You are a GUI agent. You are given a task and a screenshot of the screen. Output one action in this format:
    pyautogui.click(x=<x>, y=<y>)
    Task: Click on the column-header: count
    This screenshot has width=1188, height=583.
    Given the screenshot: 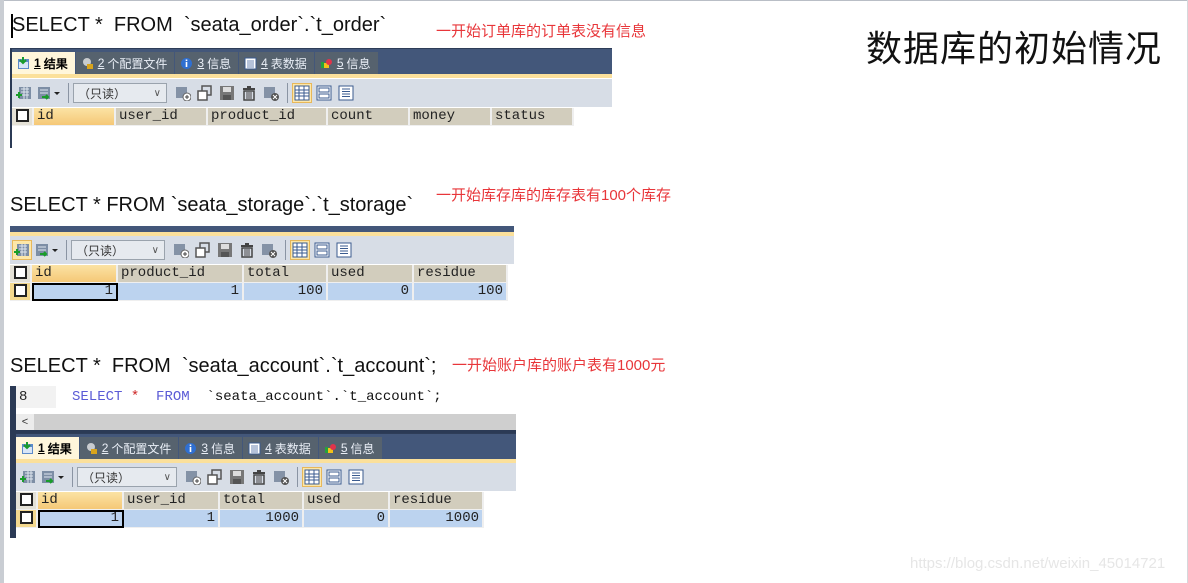 What is the action you would take?
    pyautogui.click(x=369, y=117)
    